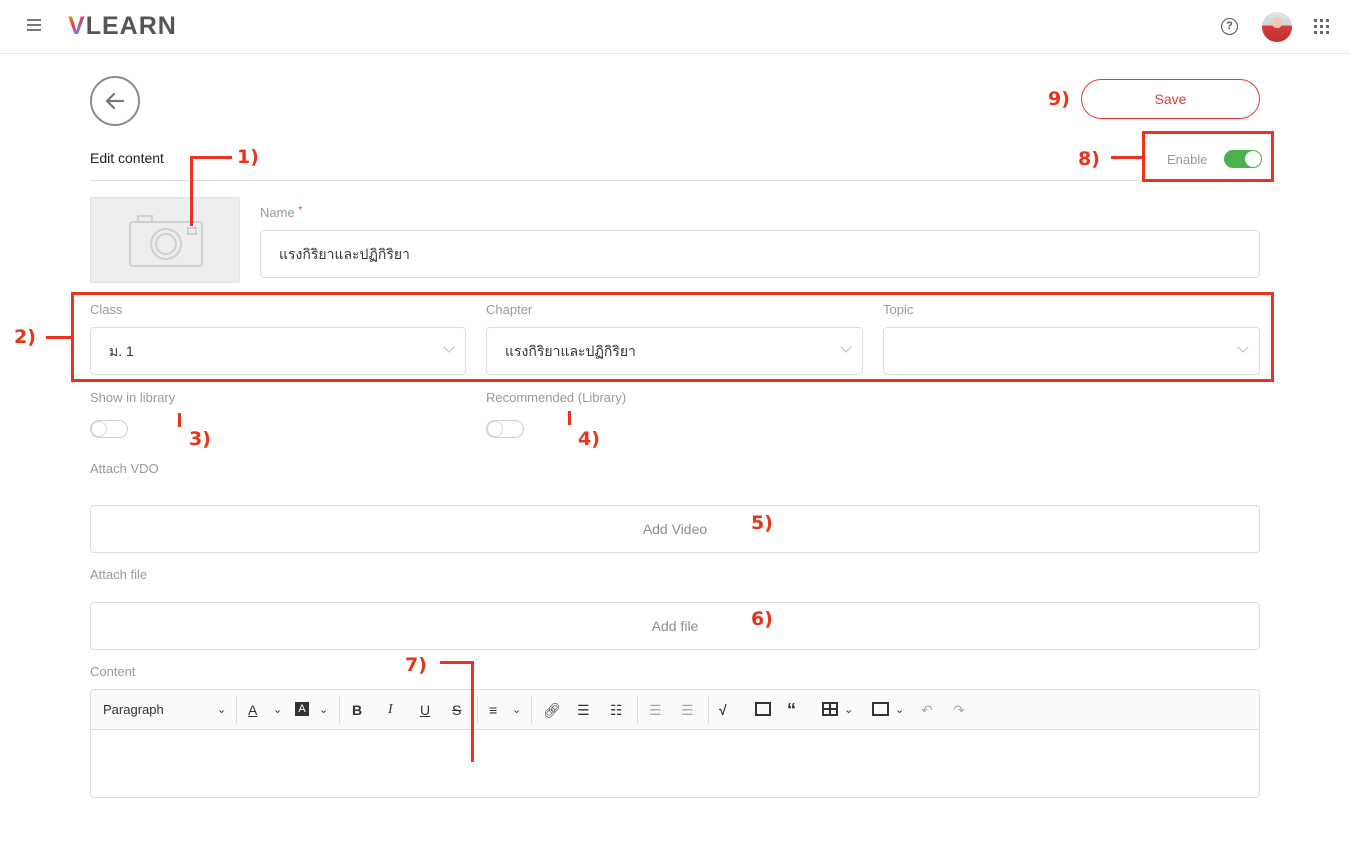 The image size is (1349, 868). What do you see at coordinates (830, 709) in the screenshot?
I see `table-icon` at bounding box center [830, 709].